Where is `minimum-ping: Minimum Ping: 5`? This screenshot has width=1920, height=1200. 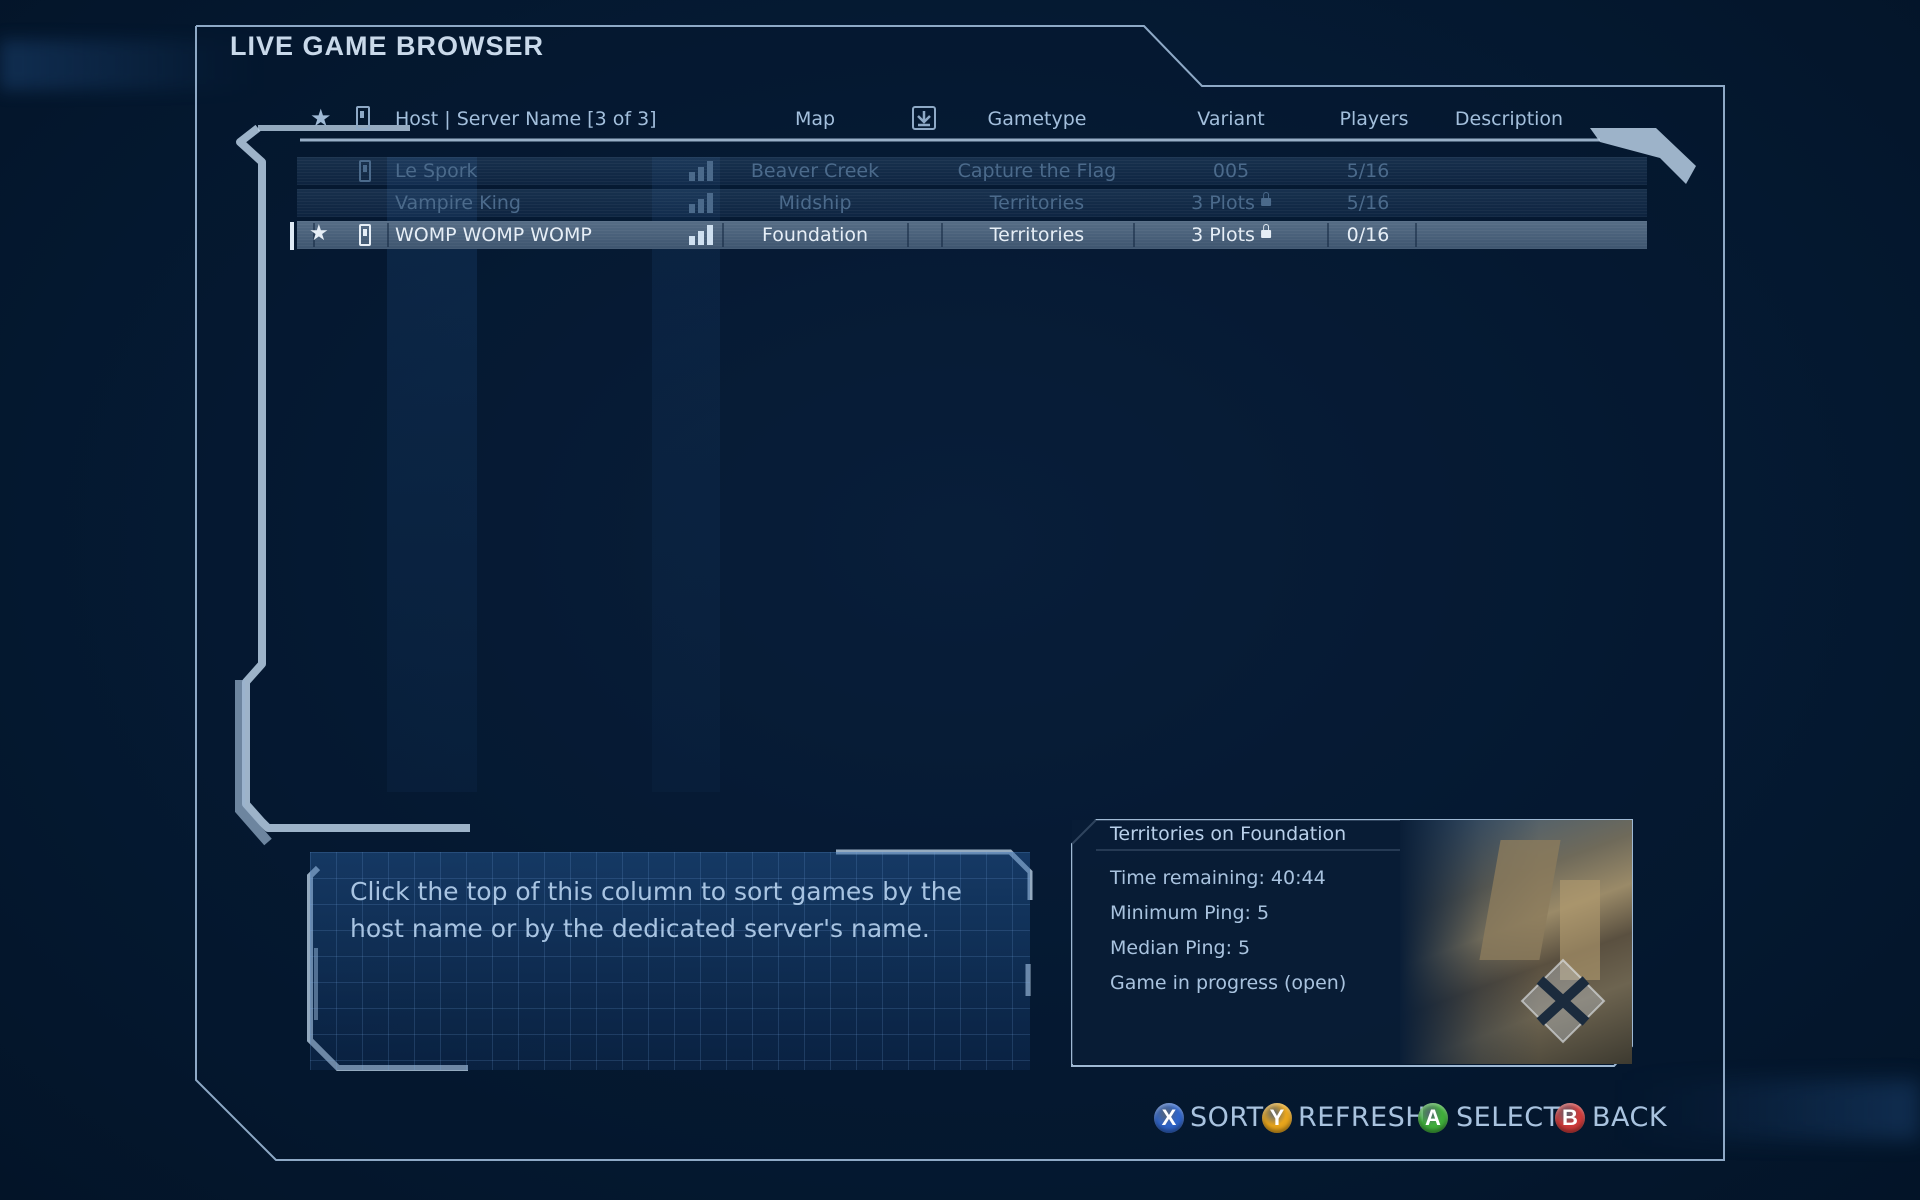 minimum-ping: Minimum Ping: 5 is located at coordinates (1190, 913).